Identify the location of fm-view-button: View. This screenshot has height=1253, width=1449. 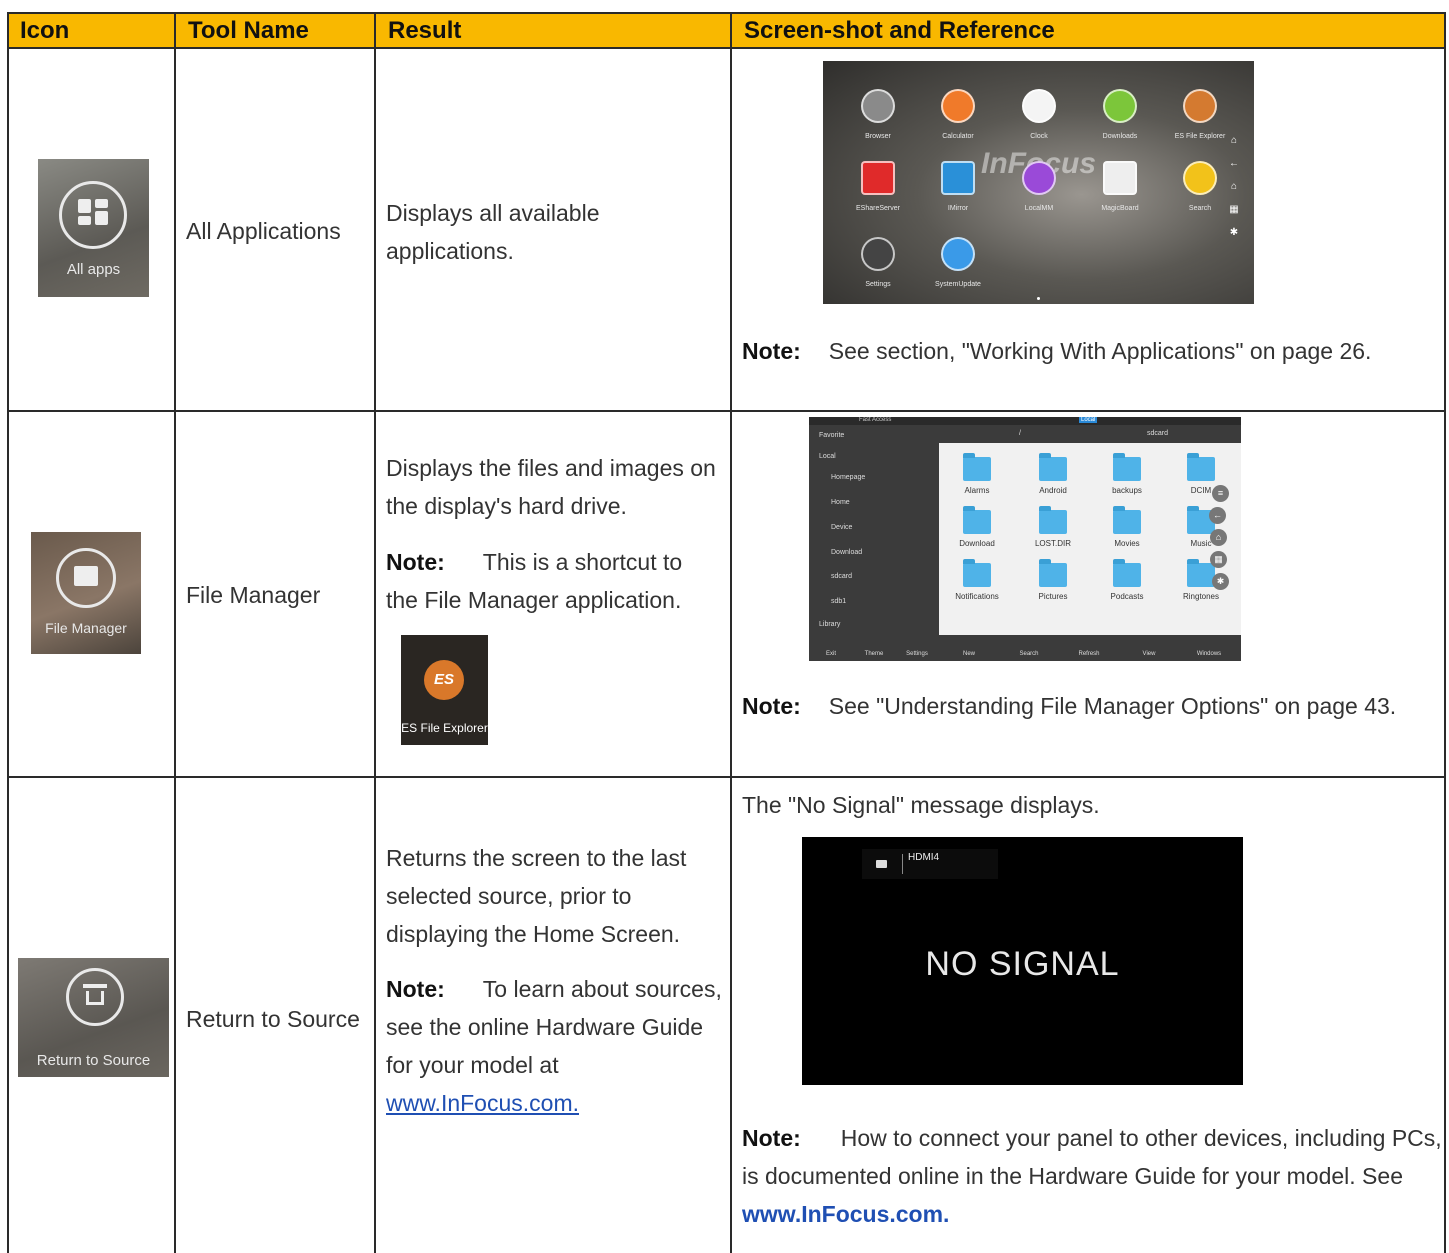
(1149, 654).